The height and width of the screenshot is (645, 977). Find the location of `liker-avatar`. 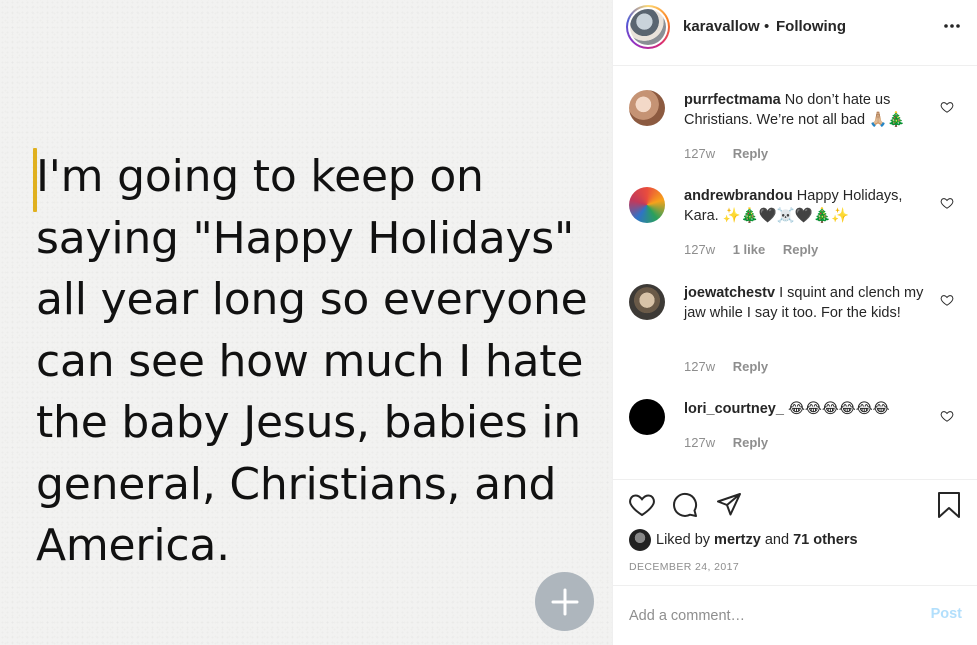

liker-avatar is located at coordinates (640, 540).